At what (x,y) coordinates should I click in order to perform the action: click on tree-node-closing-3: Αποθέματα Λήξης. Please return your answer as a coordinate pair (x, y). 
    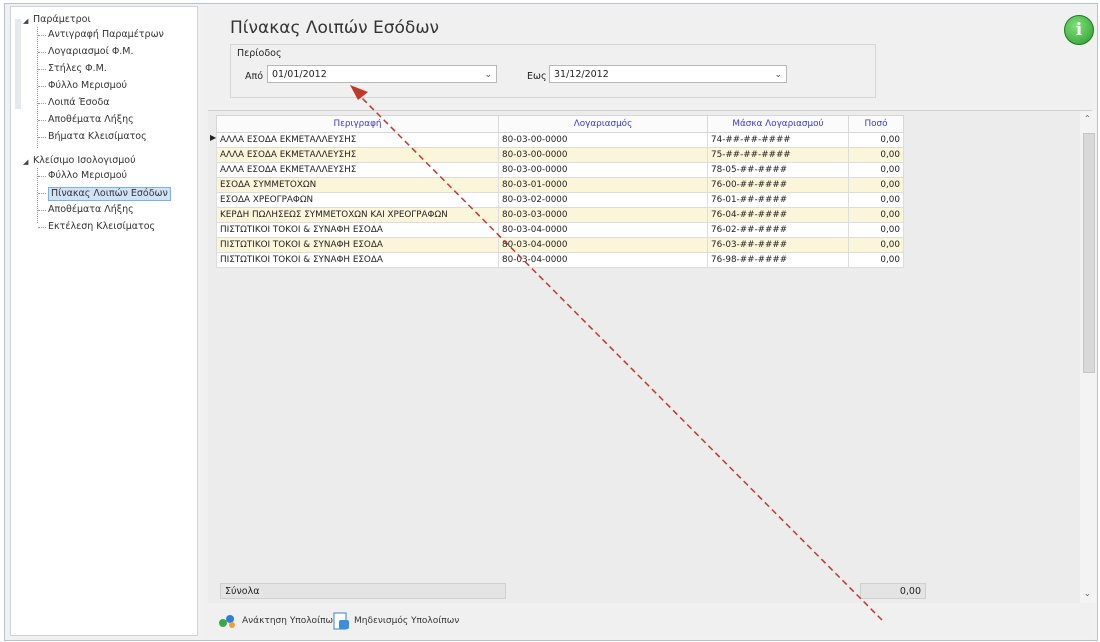
    Looking at the image, I should click on (91, 210).